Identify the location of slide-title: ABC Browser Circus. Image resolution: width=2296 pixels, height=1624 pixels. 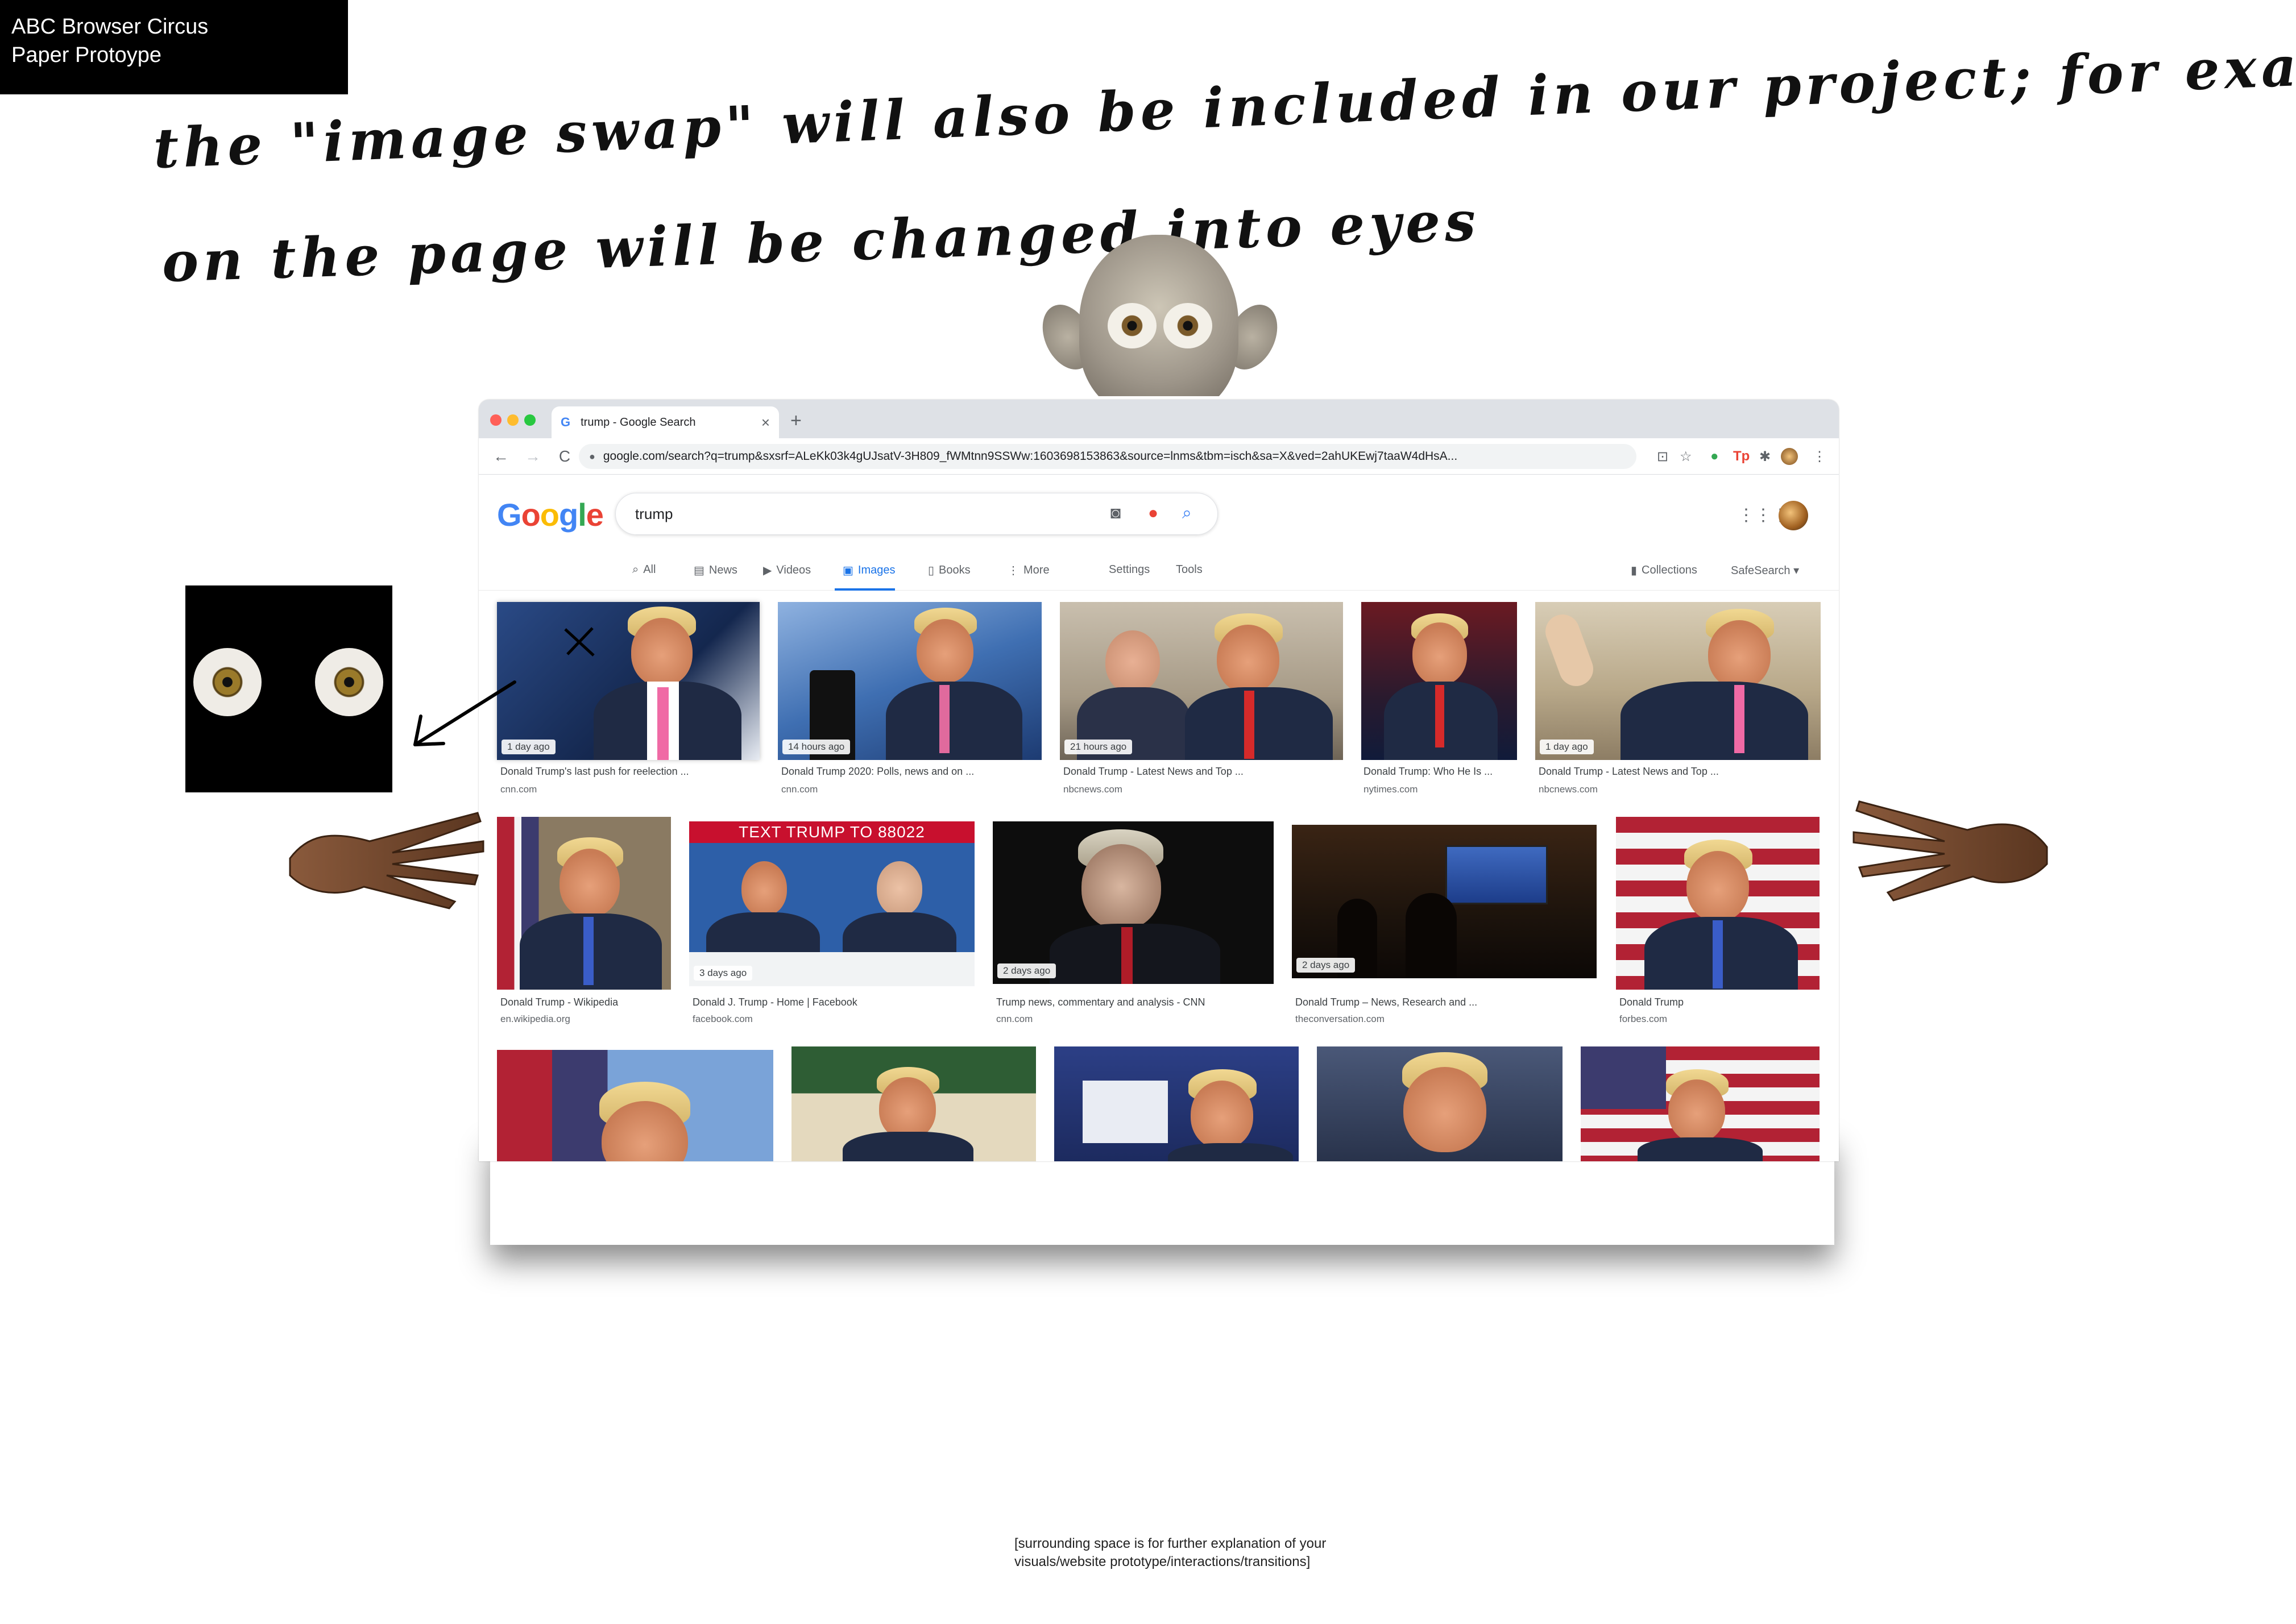
(110, 27).